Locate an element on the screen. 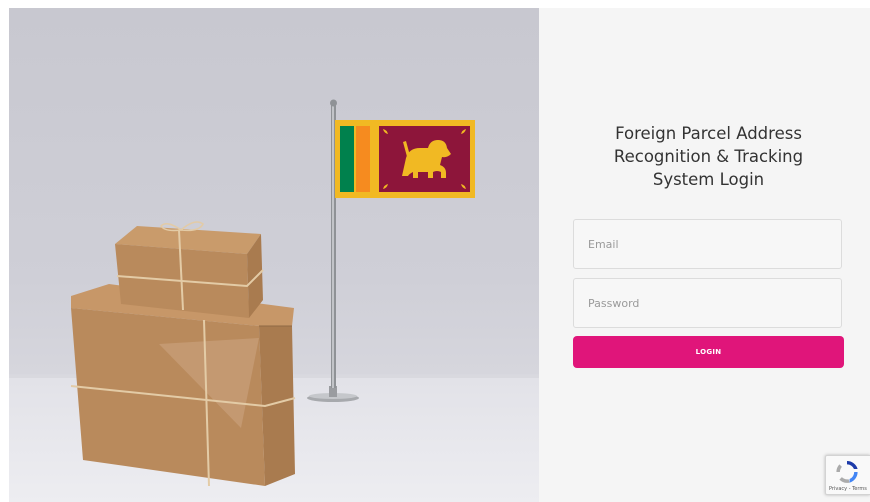  sri-lanka-flag-icon is located at coordinates (405, 159).